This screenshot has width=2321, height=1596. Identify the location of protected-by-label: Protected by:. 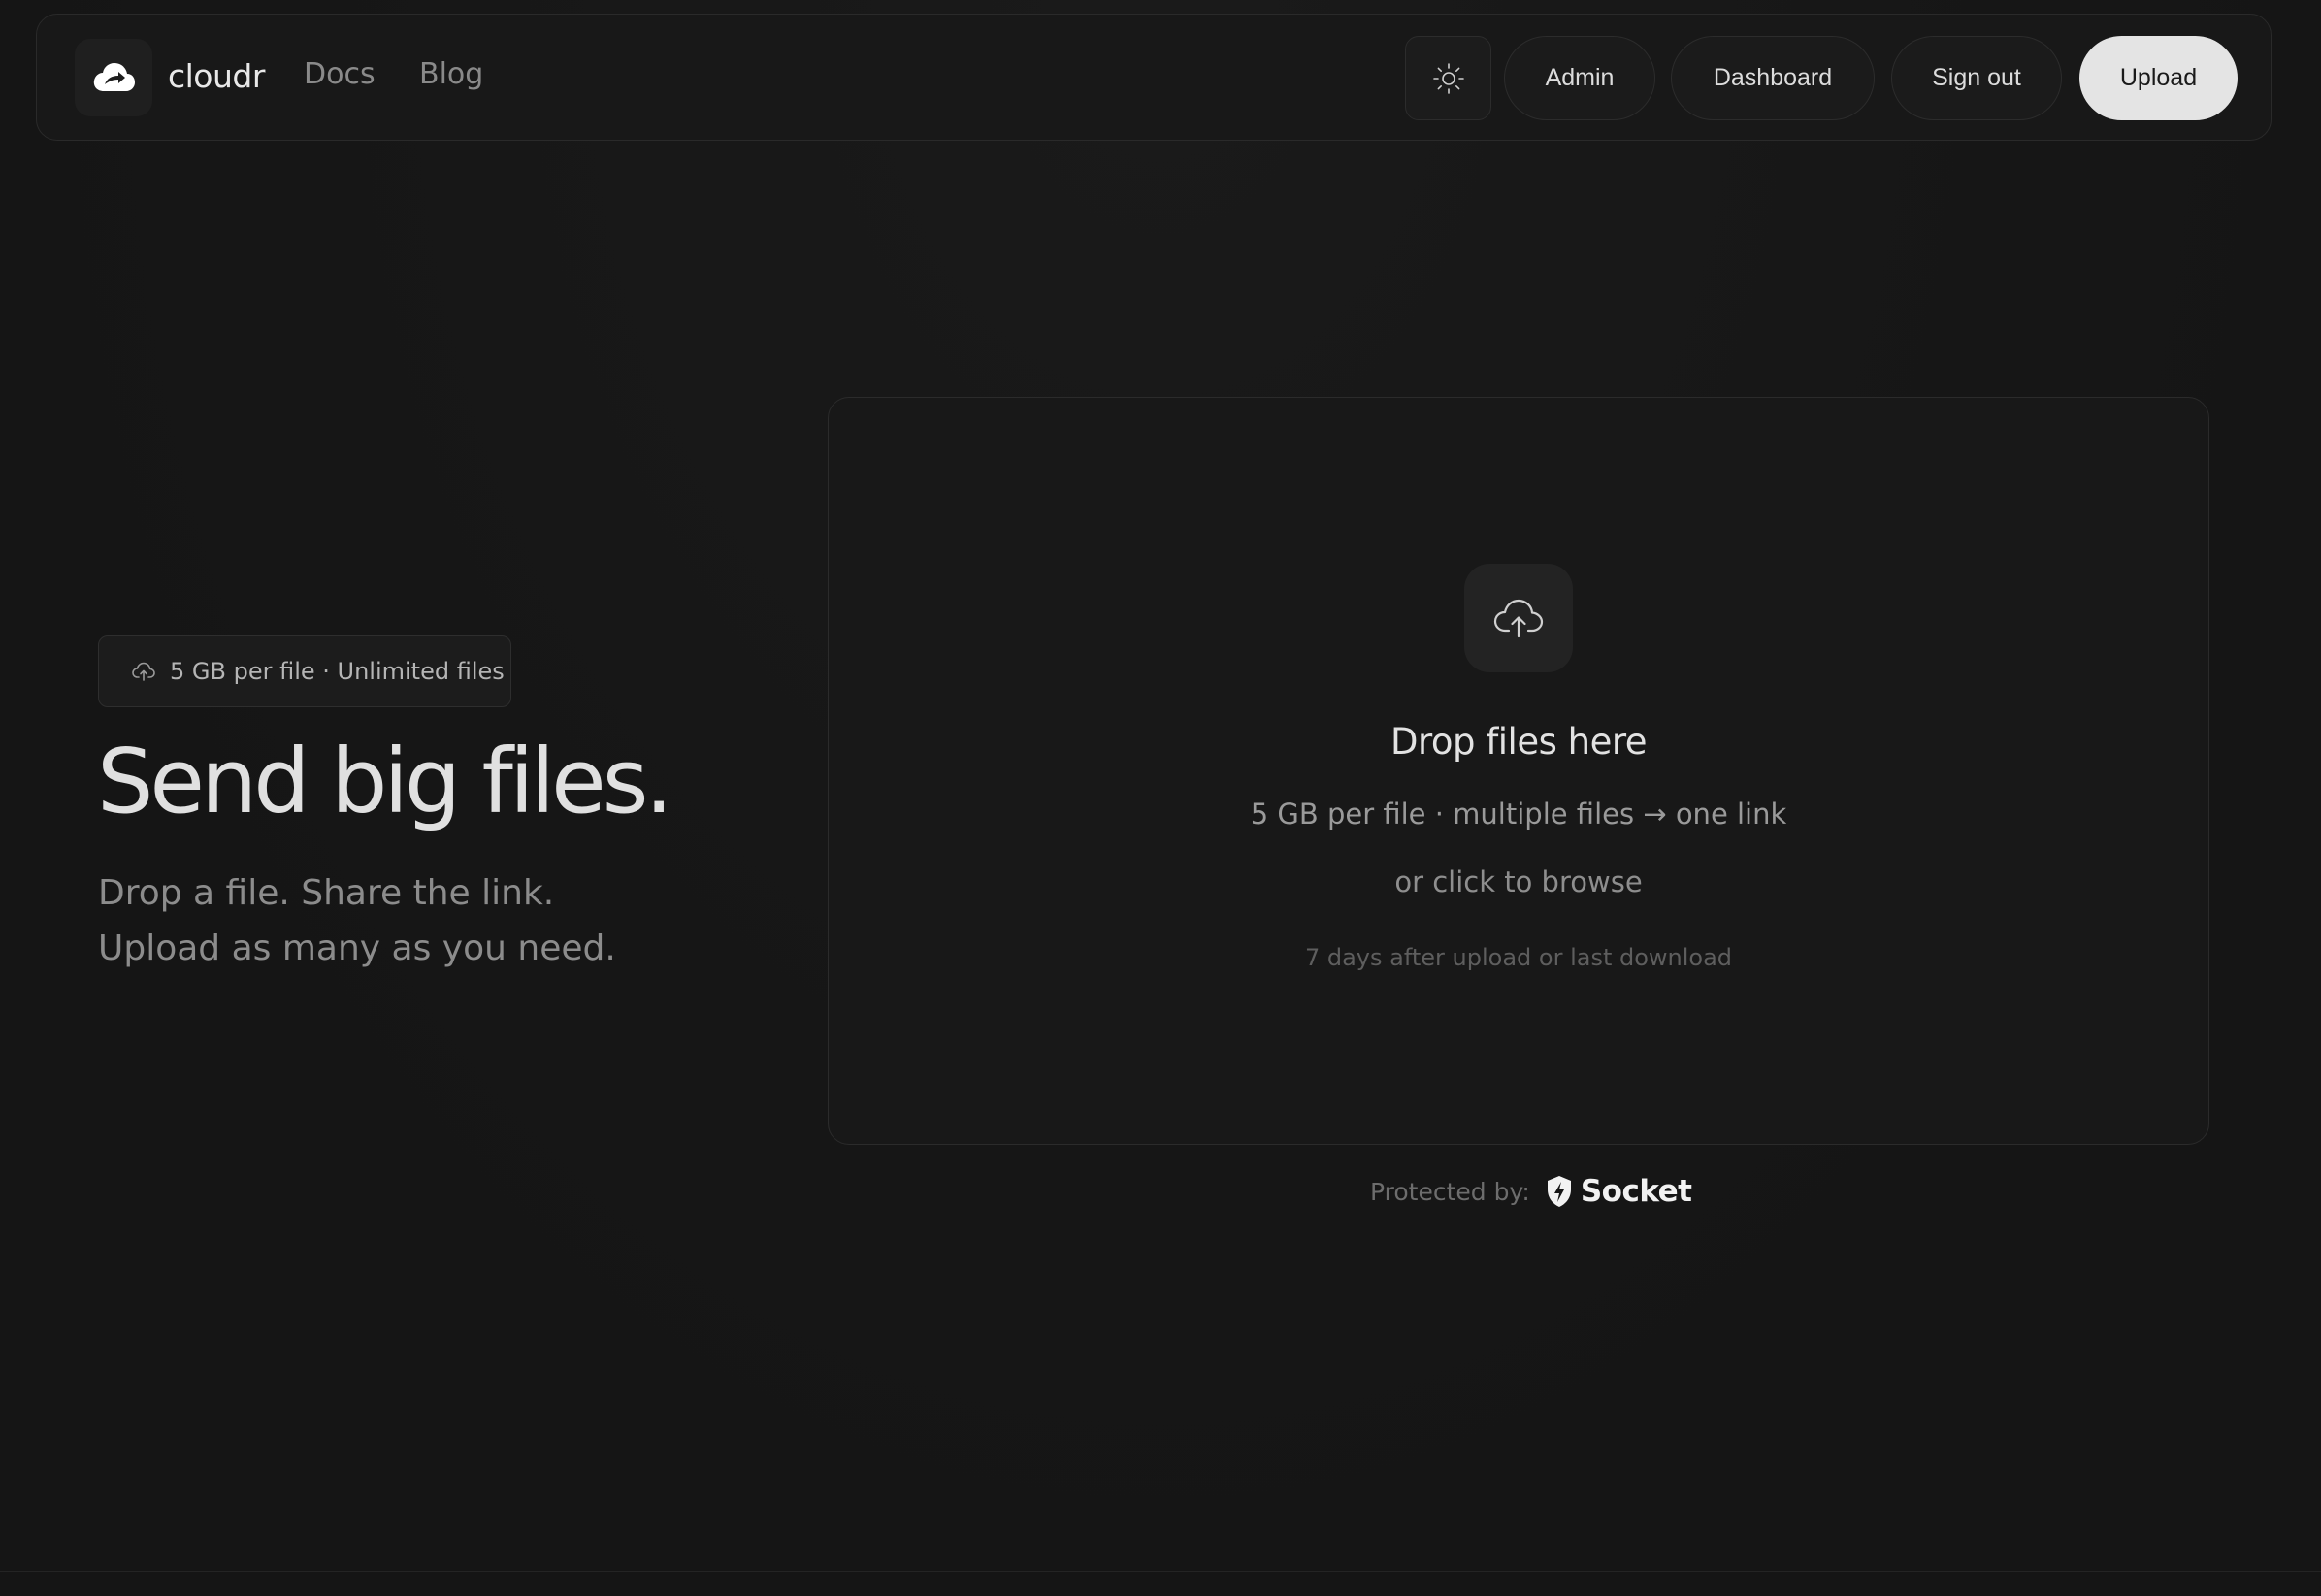
(1450, 1191).